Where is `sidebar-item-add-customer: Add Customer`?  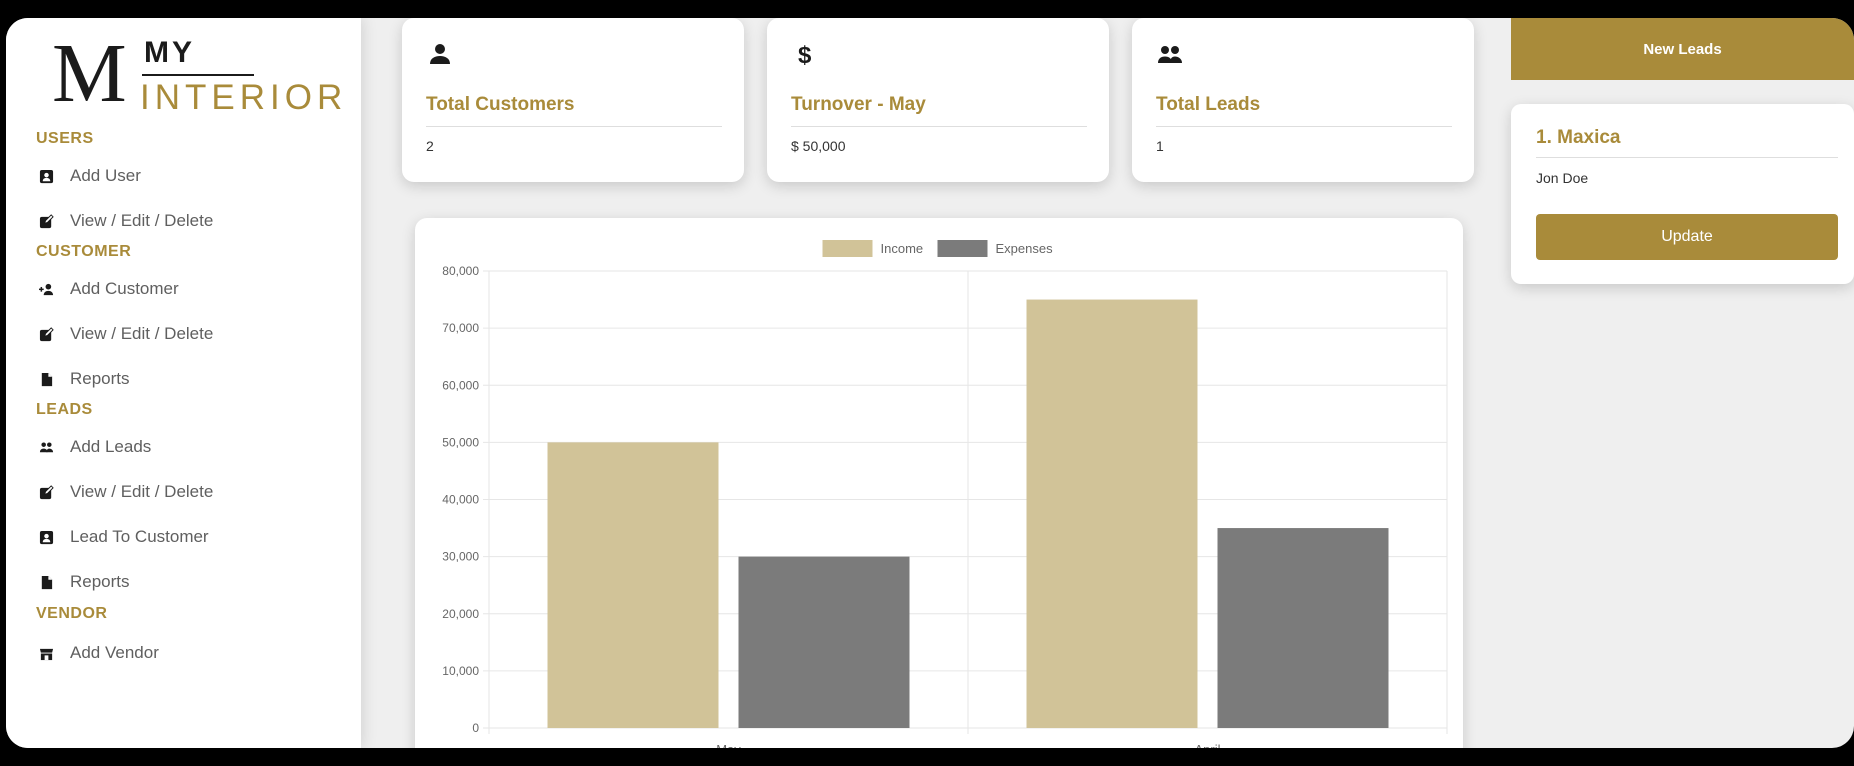
sidebar-item-add-customer: Add Customer is located at coordinates (108, 289).